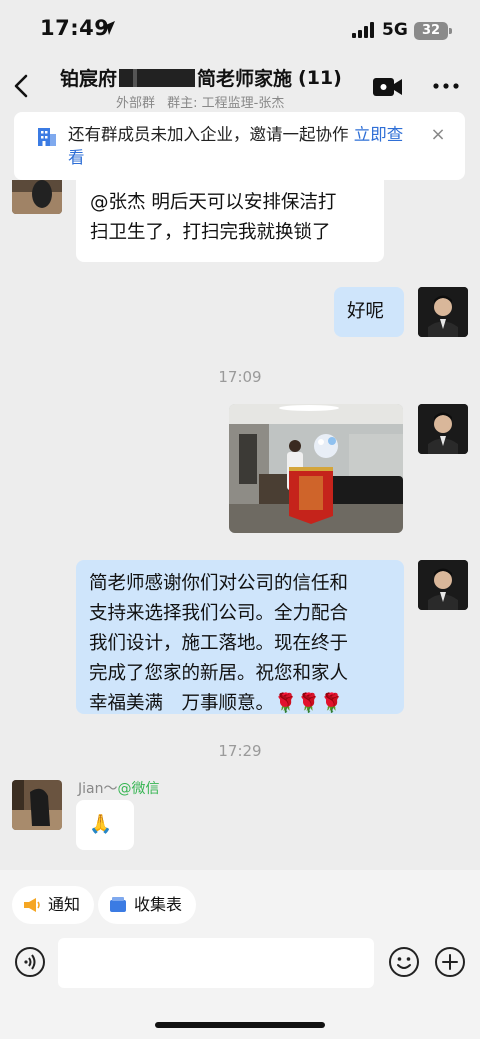 The width and height of the screenshot is (480, 1039). I want to click on sender-nickname: Jian～, so click(98, 789).